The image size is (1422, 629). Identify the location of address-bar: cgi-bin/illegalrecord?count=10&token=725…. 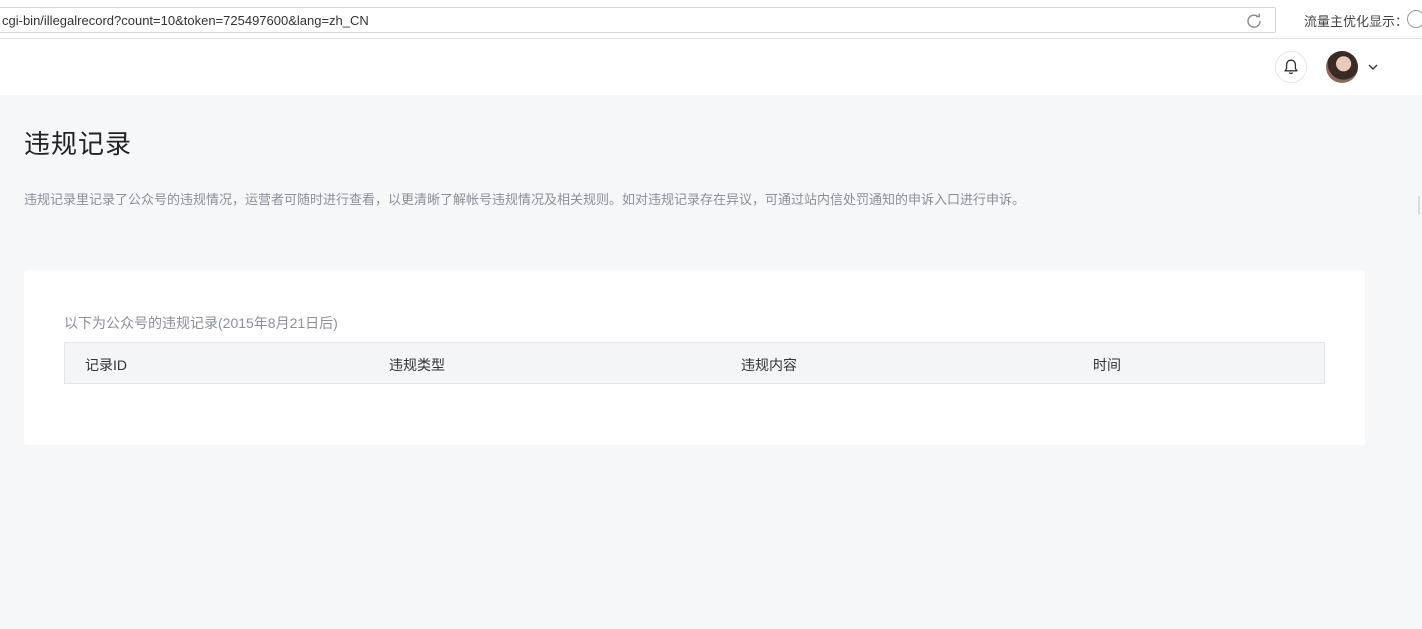
(638, 20).